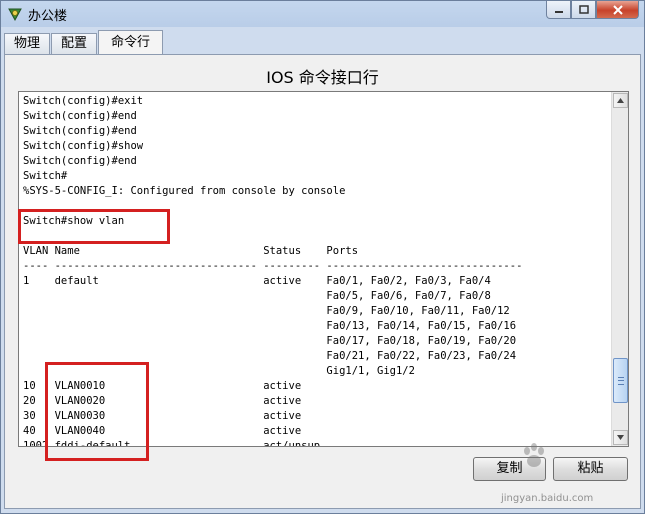  I want to click on terminal-line: VLAN Name Status Ports, so click(191, 251).